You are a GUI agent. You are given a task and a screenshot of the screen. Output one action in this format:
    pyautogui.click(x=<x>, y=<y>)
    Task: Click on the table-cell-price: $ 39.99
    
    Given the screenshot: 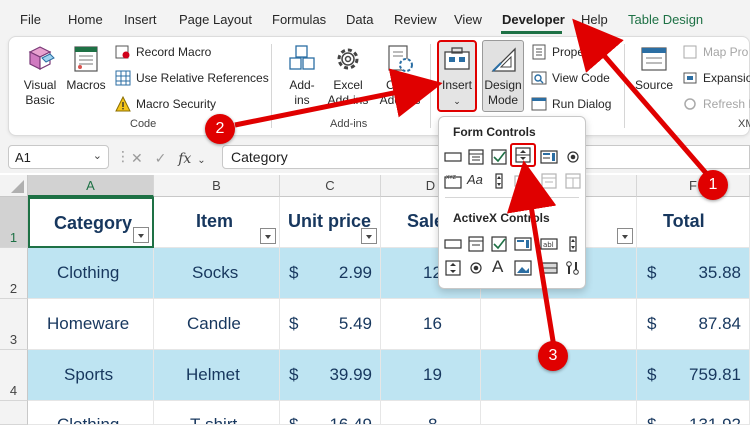 What is the action you would take?
    pyautogui.click(x=330, y=375)
    